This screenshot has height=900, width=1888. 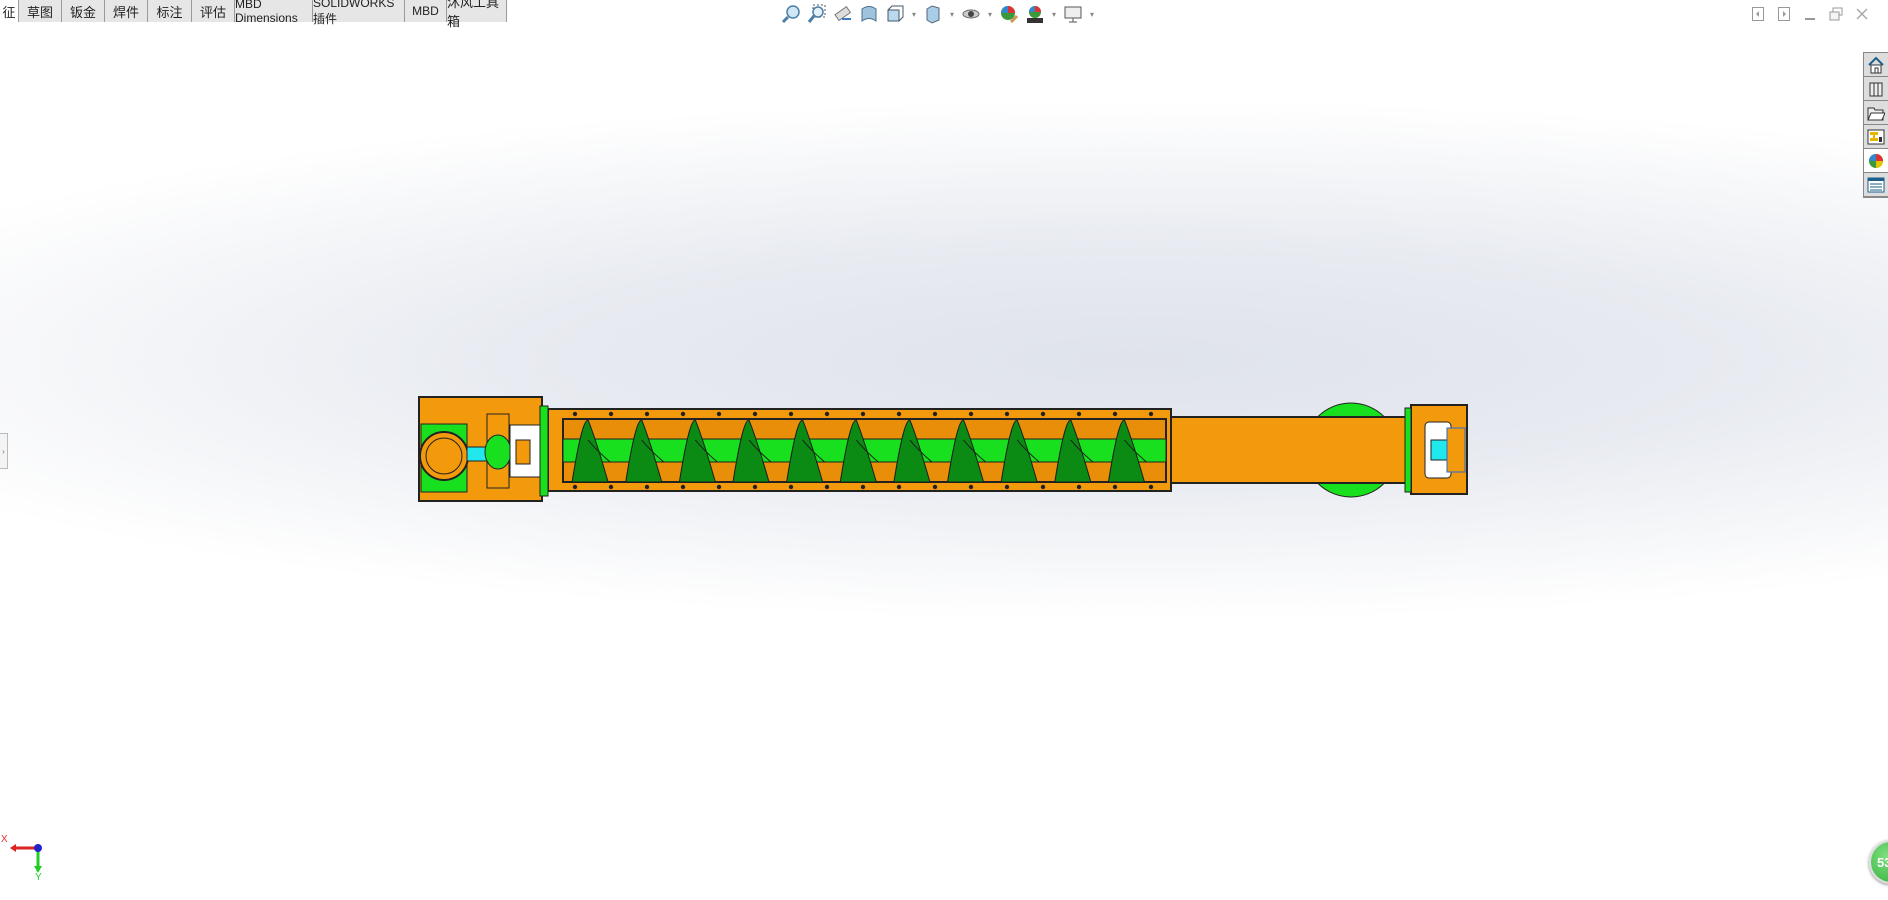 What do you see at coordinates (25, 855) in the screenshot?
I see `coordinate-triad: X Y` at bounding box center [25, 855].